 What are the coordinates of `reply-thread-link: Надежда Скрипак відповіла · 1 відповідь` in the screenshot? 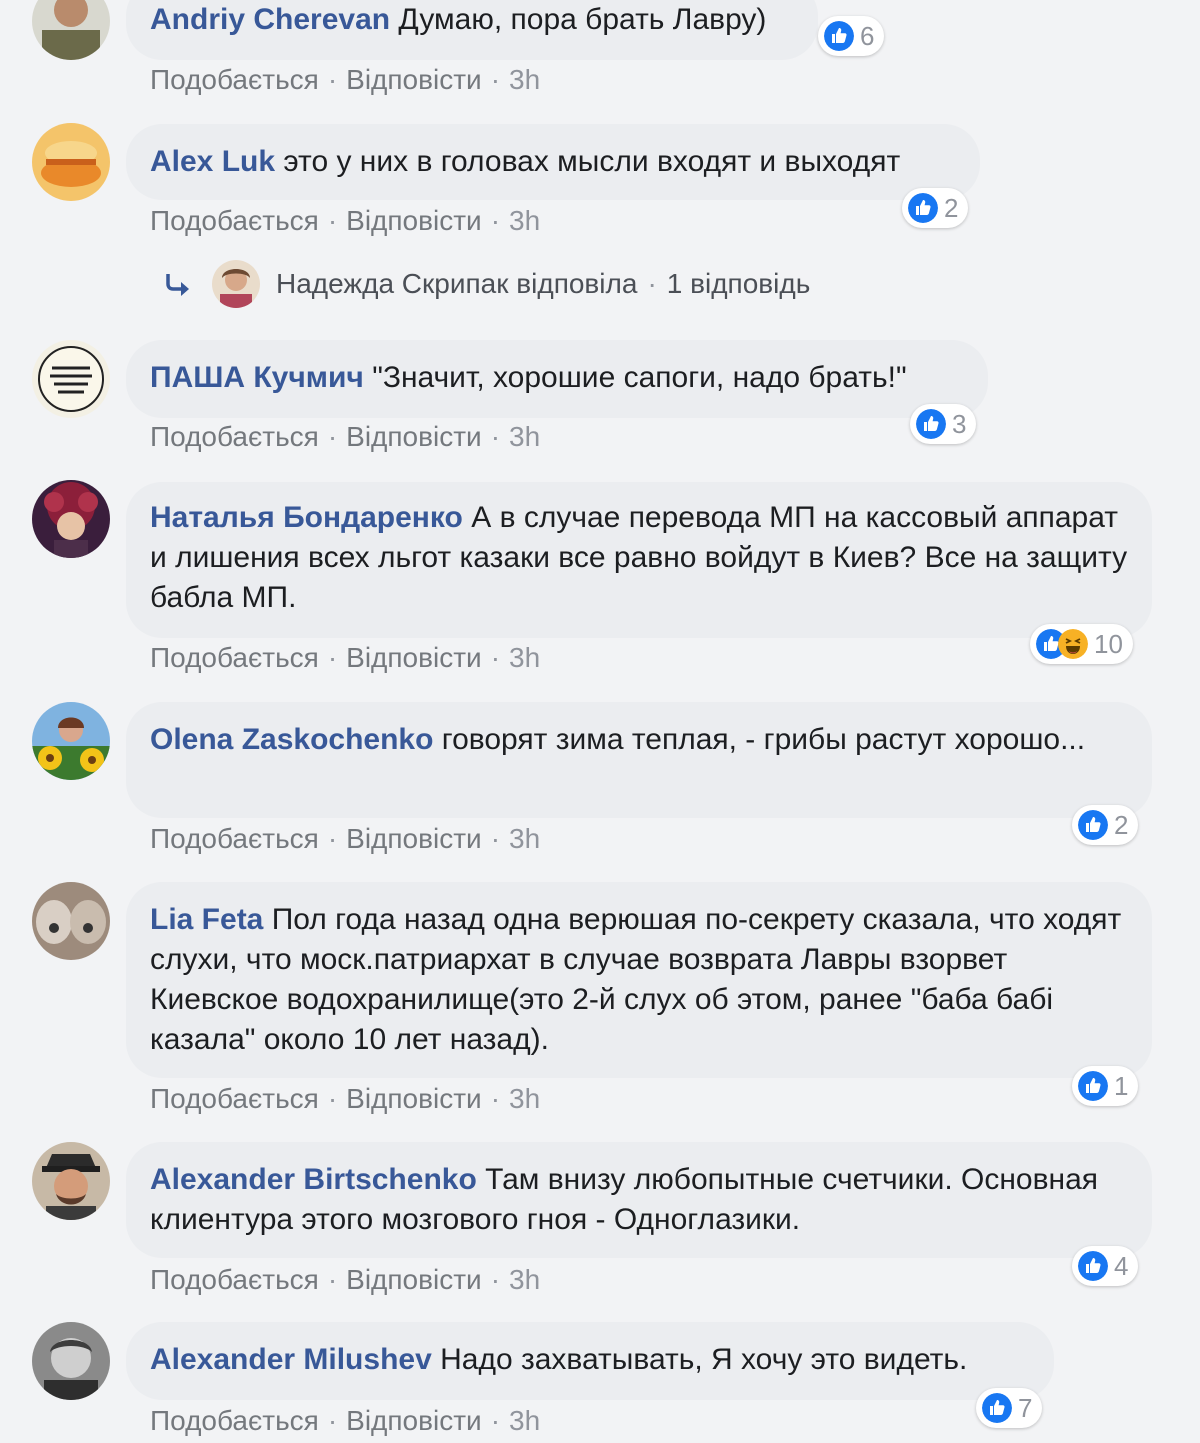 It's located at (486, 284).